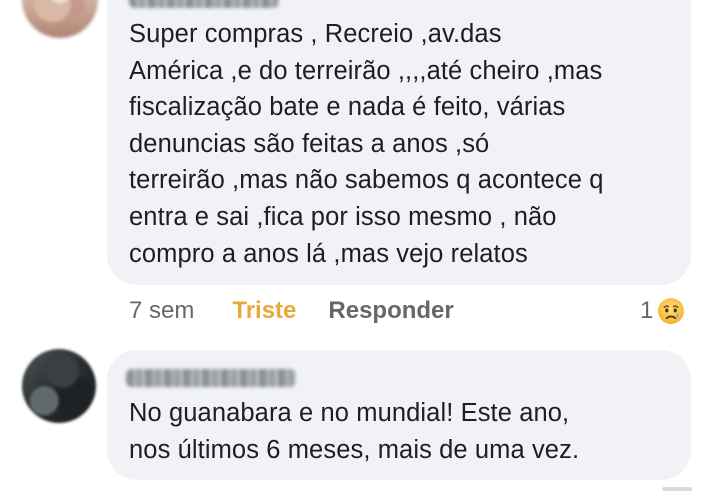 This screenshot has width=713, height=491. I want to click on reaction-summary: 1, so click(662, 311).